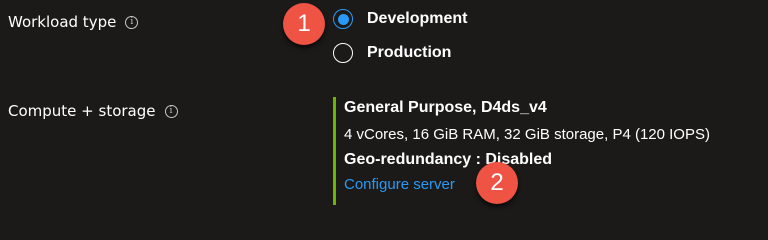 This screenshot has height=240, width=768. Describe the element at coordinates (334, 151) in the screenshot. I see `summary-accent-bar` at that location.